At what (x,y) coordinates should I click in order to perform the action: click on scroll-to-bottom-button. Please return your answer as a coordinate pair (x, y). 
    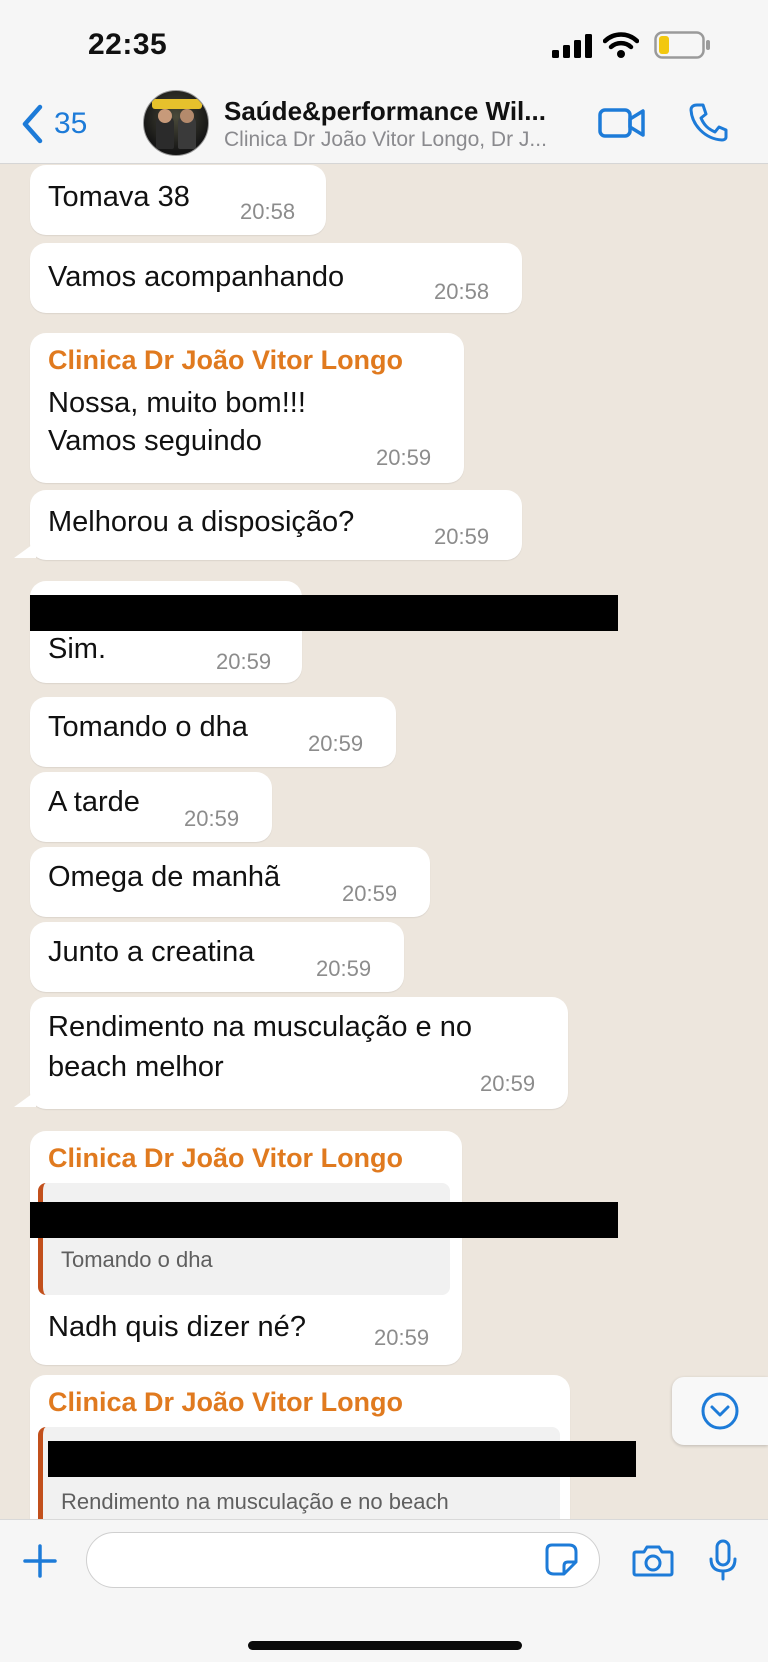
    Looking at the image, I should click on (720, 1411).